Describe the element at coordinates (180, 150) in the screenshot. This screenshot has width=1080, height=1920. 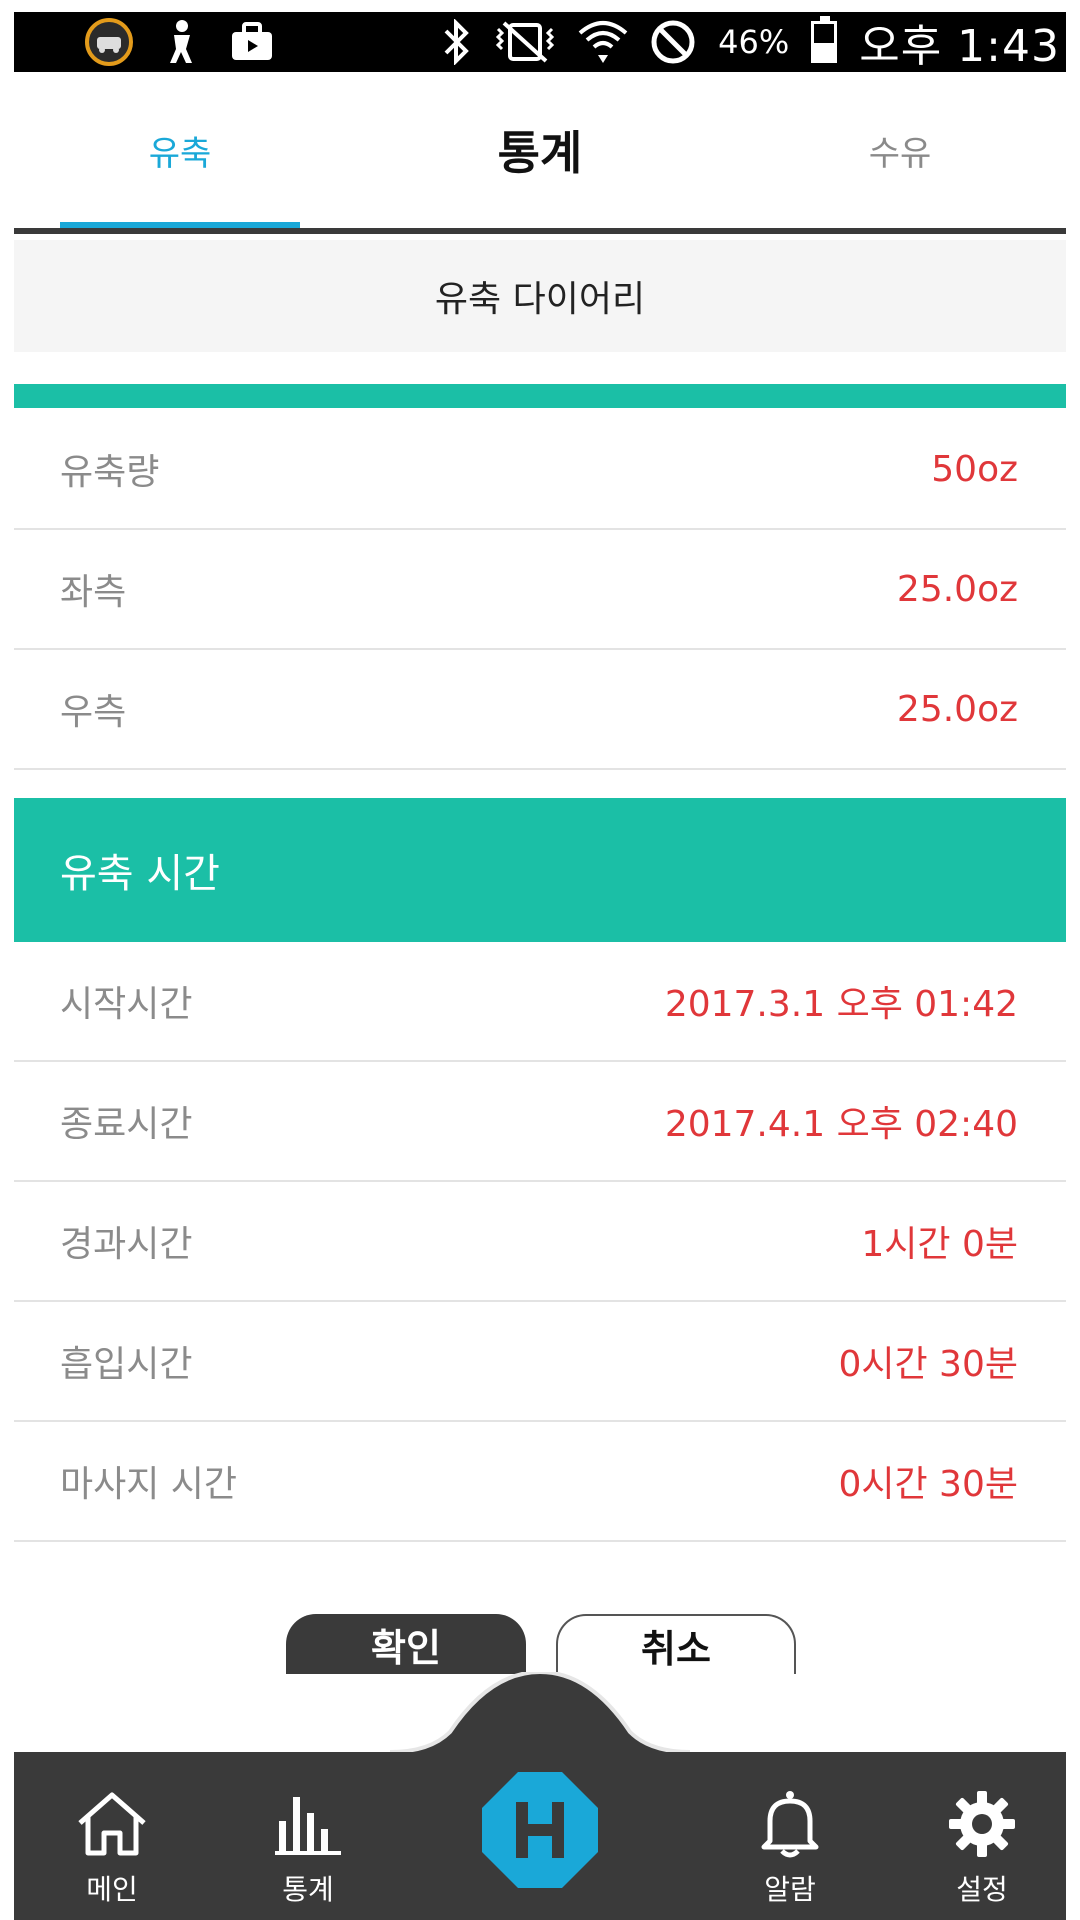
I see `tab-pumping: 유축` at that location.